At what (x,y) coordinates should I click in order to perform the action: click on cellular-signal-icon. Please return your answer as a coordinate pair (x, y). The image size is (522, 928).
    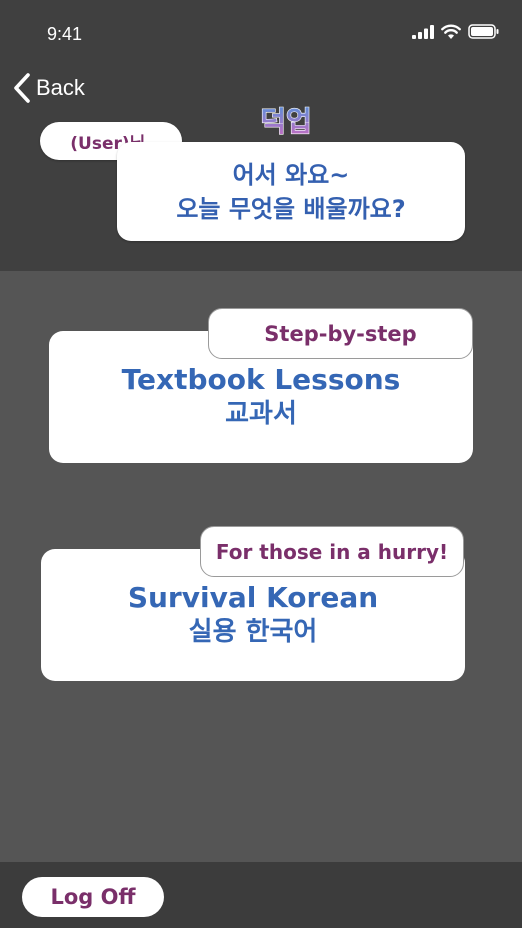
    Looking at the image, I should click on (423, 31).